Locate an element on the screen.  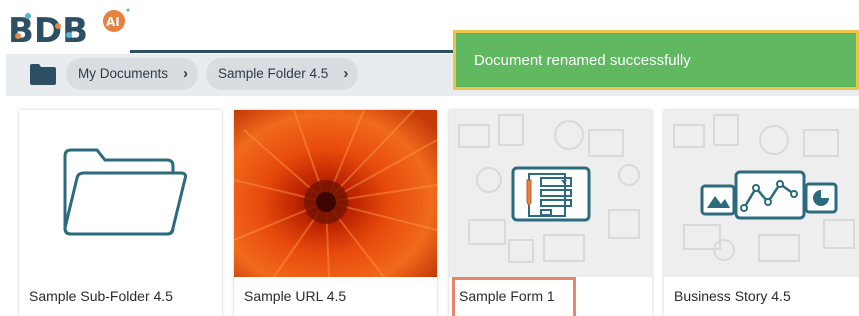
breadcrumb-label: My Documents is located at coordinates (123, 73).